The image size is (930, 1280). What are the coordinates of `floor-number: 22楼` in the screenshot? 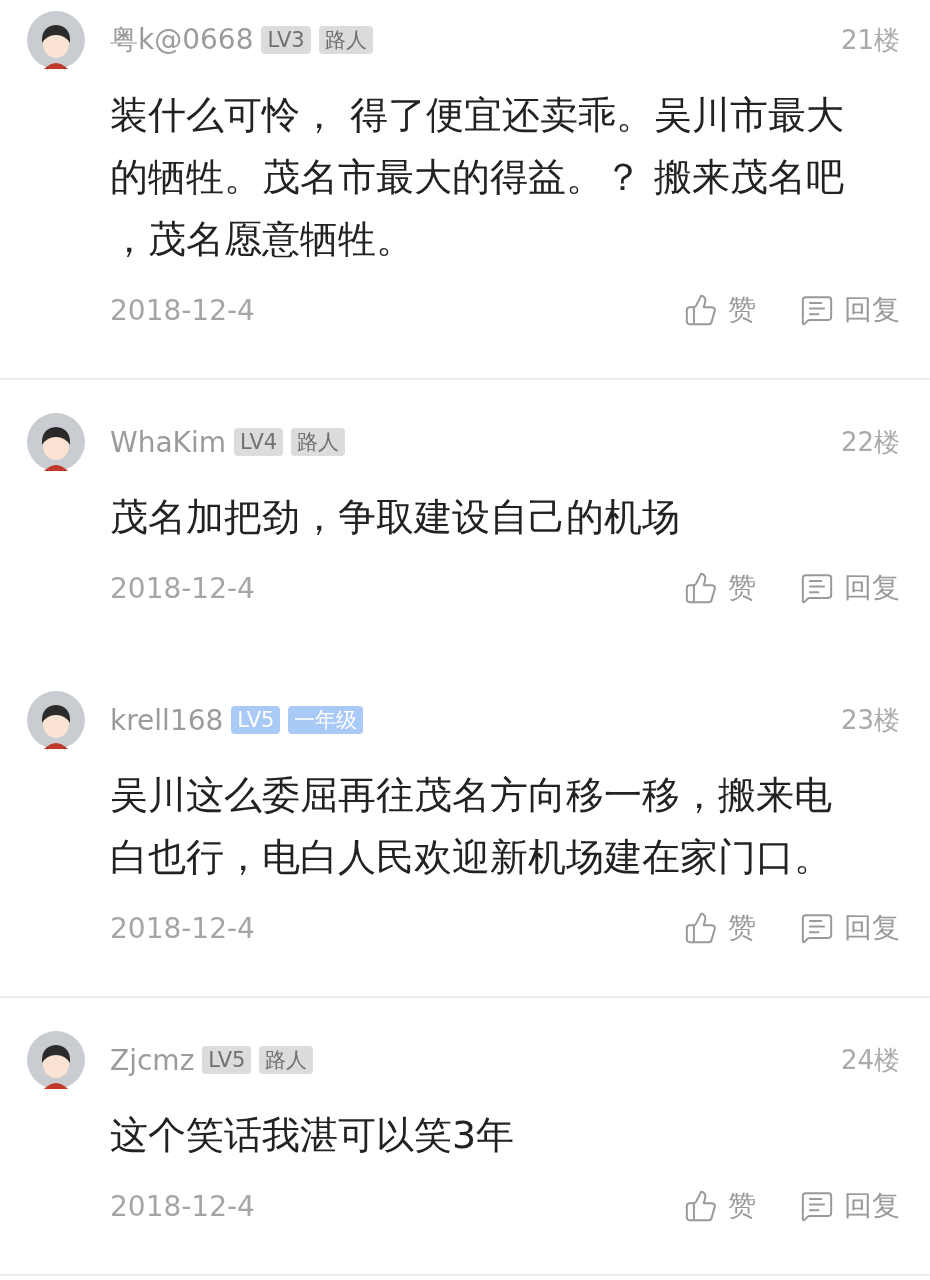 It's located at (870, 442).